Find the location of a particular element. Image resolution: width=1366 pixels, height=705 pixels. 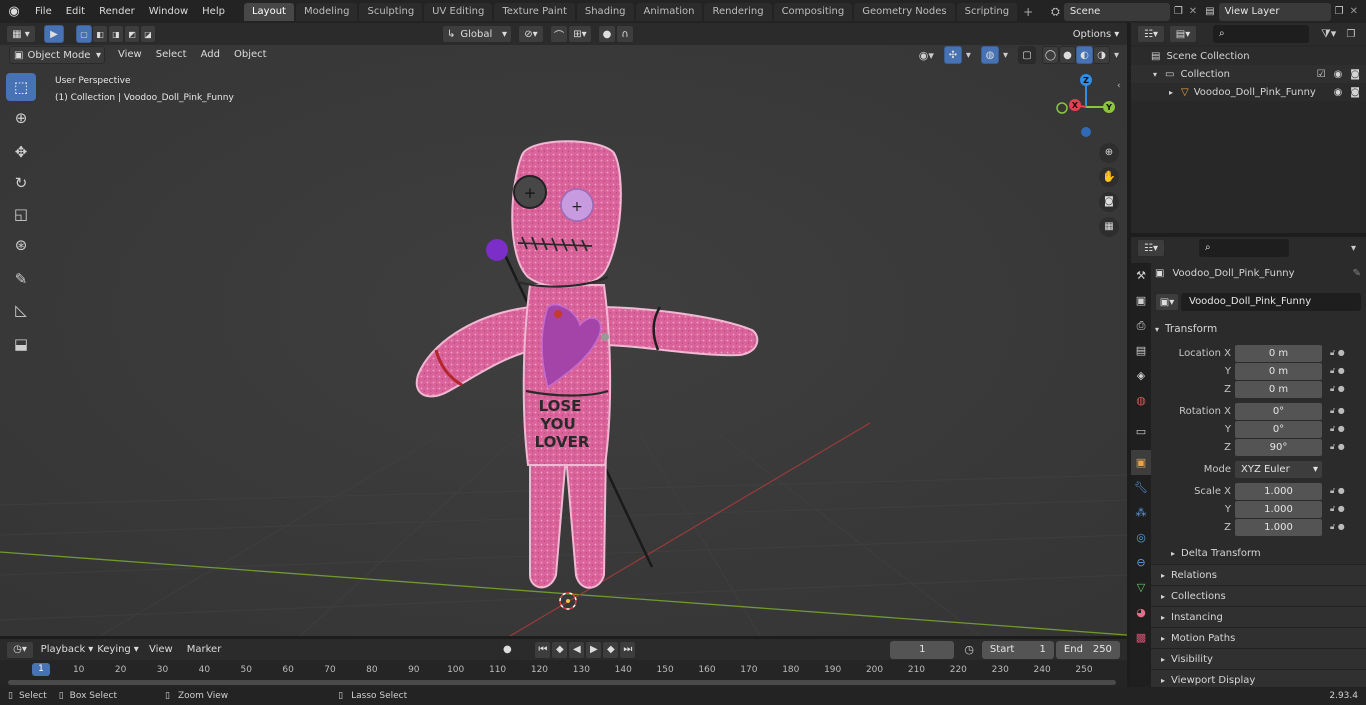

viewport-menu-select: Select is located at coordinates (171, 55).